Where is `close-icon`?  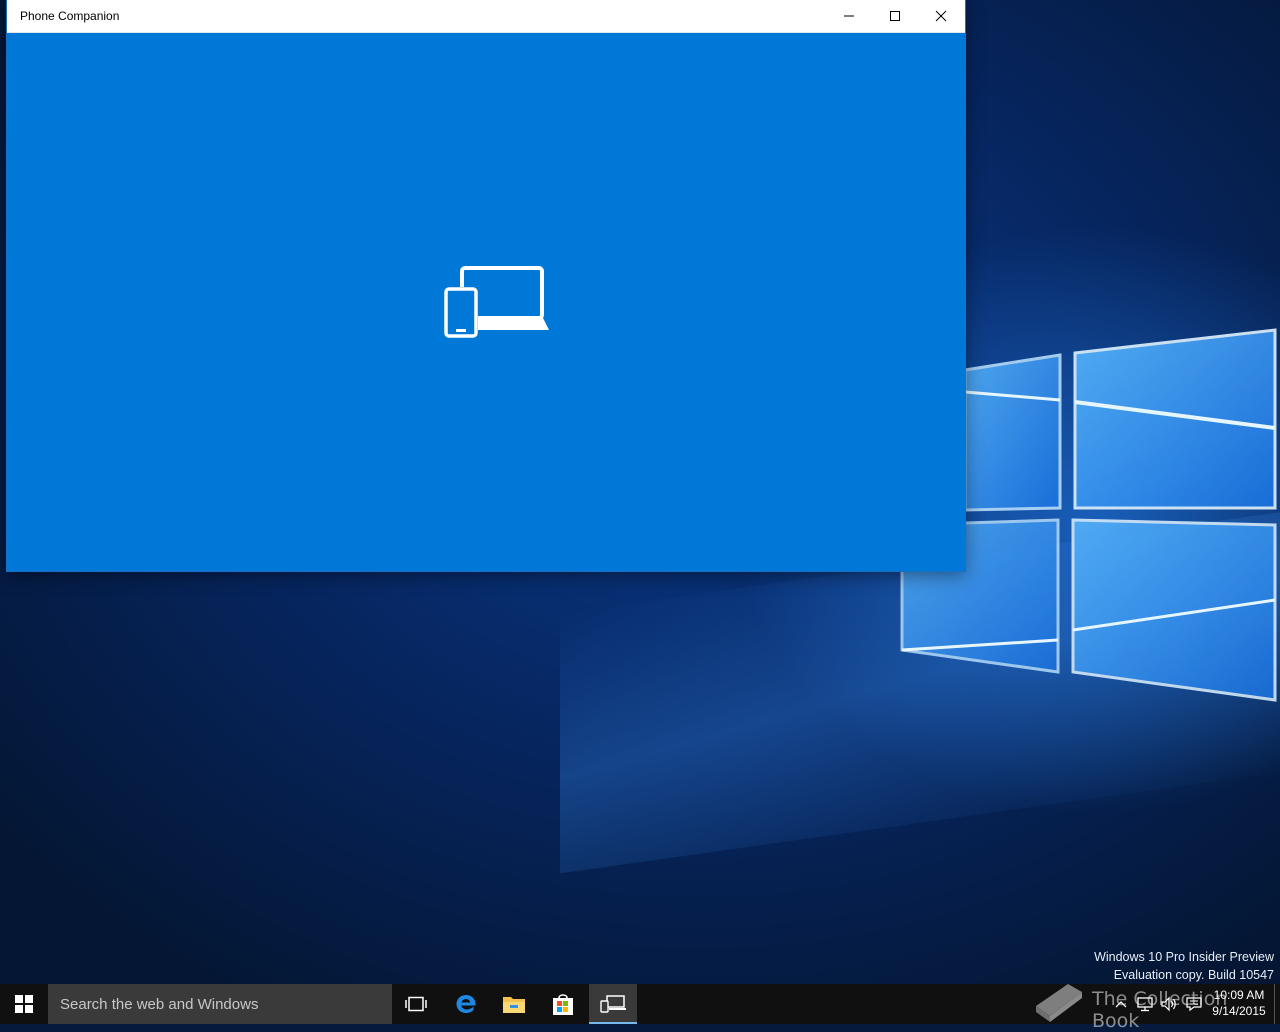
close-icon is located at coordinates (941, 16).